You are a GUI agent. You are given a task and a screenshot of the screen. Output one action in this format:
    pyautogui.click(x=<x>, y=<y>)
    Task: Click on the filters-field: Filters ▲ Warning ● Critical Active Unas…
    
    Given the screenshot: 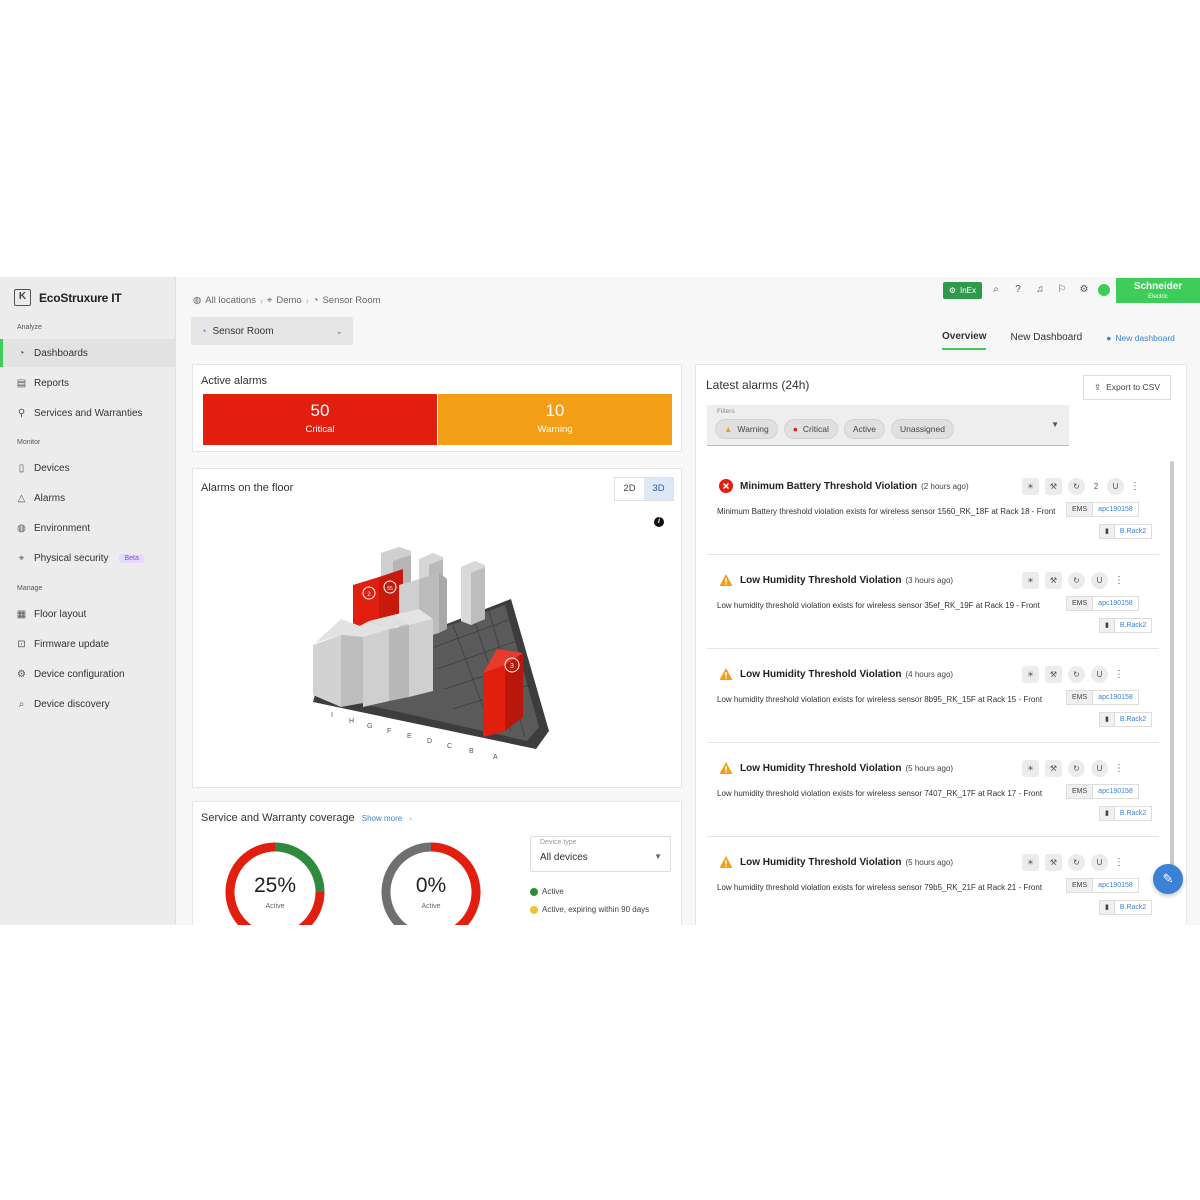 What is the action you would take?
    pyautogui.click(x=888, y=425)
    